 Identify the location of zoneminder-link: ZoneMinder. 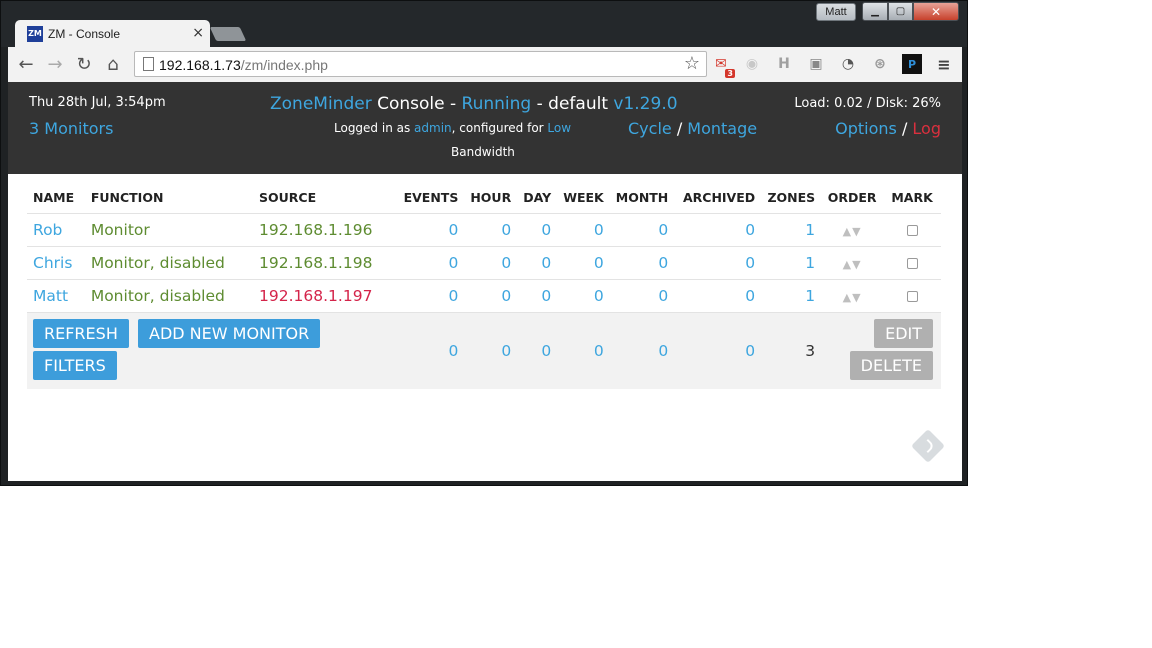
(321, 104).